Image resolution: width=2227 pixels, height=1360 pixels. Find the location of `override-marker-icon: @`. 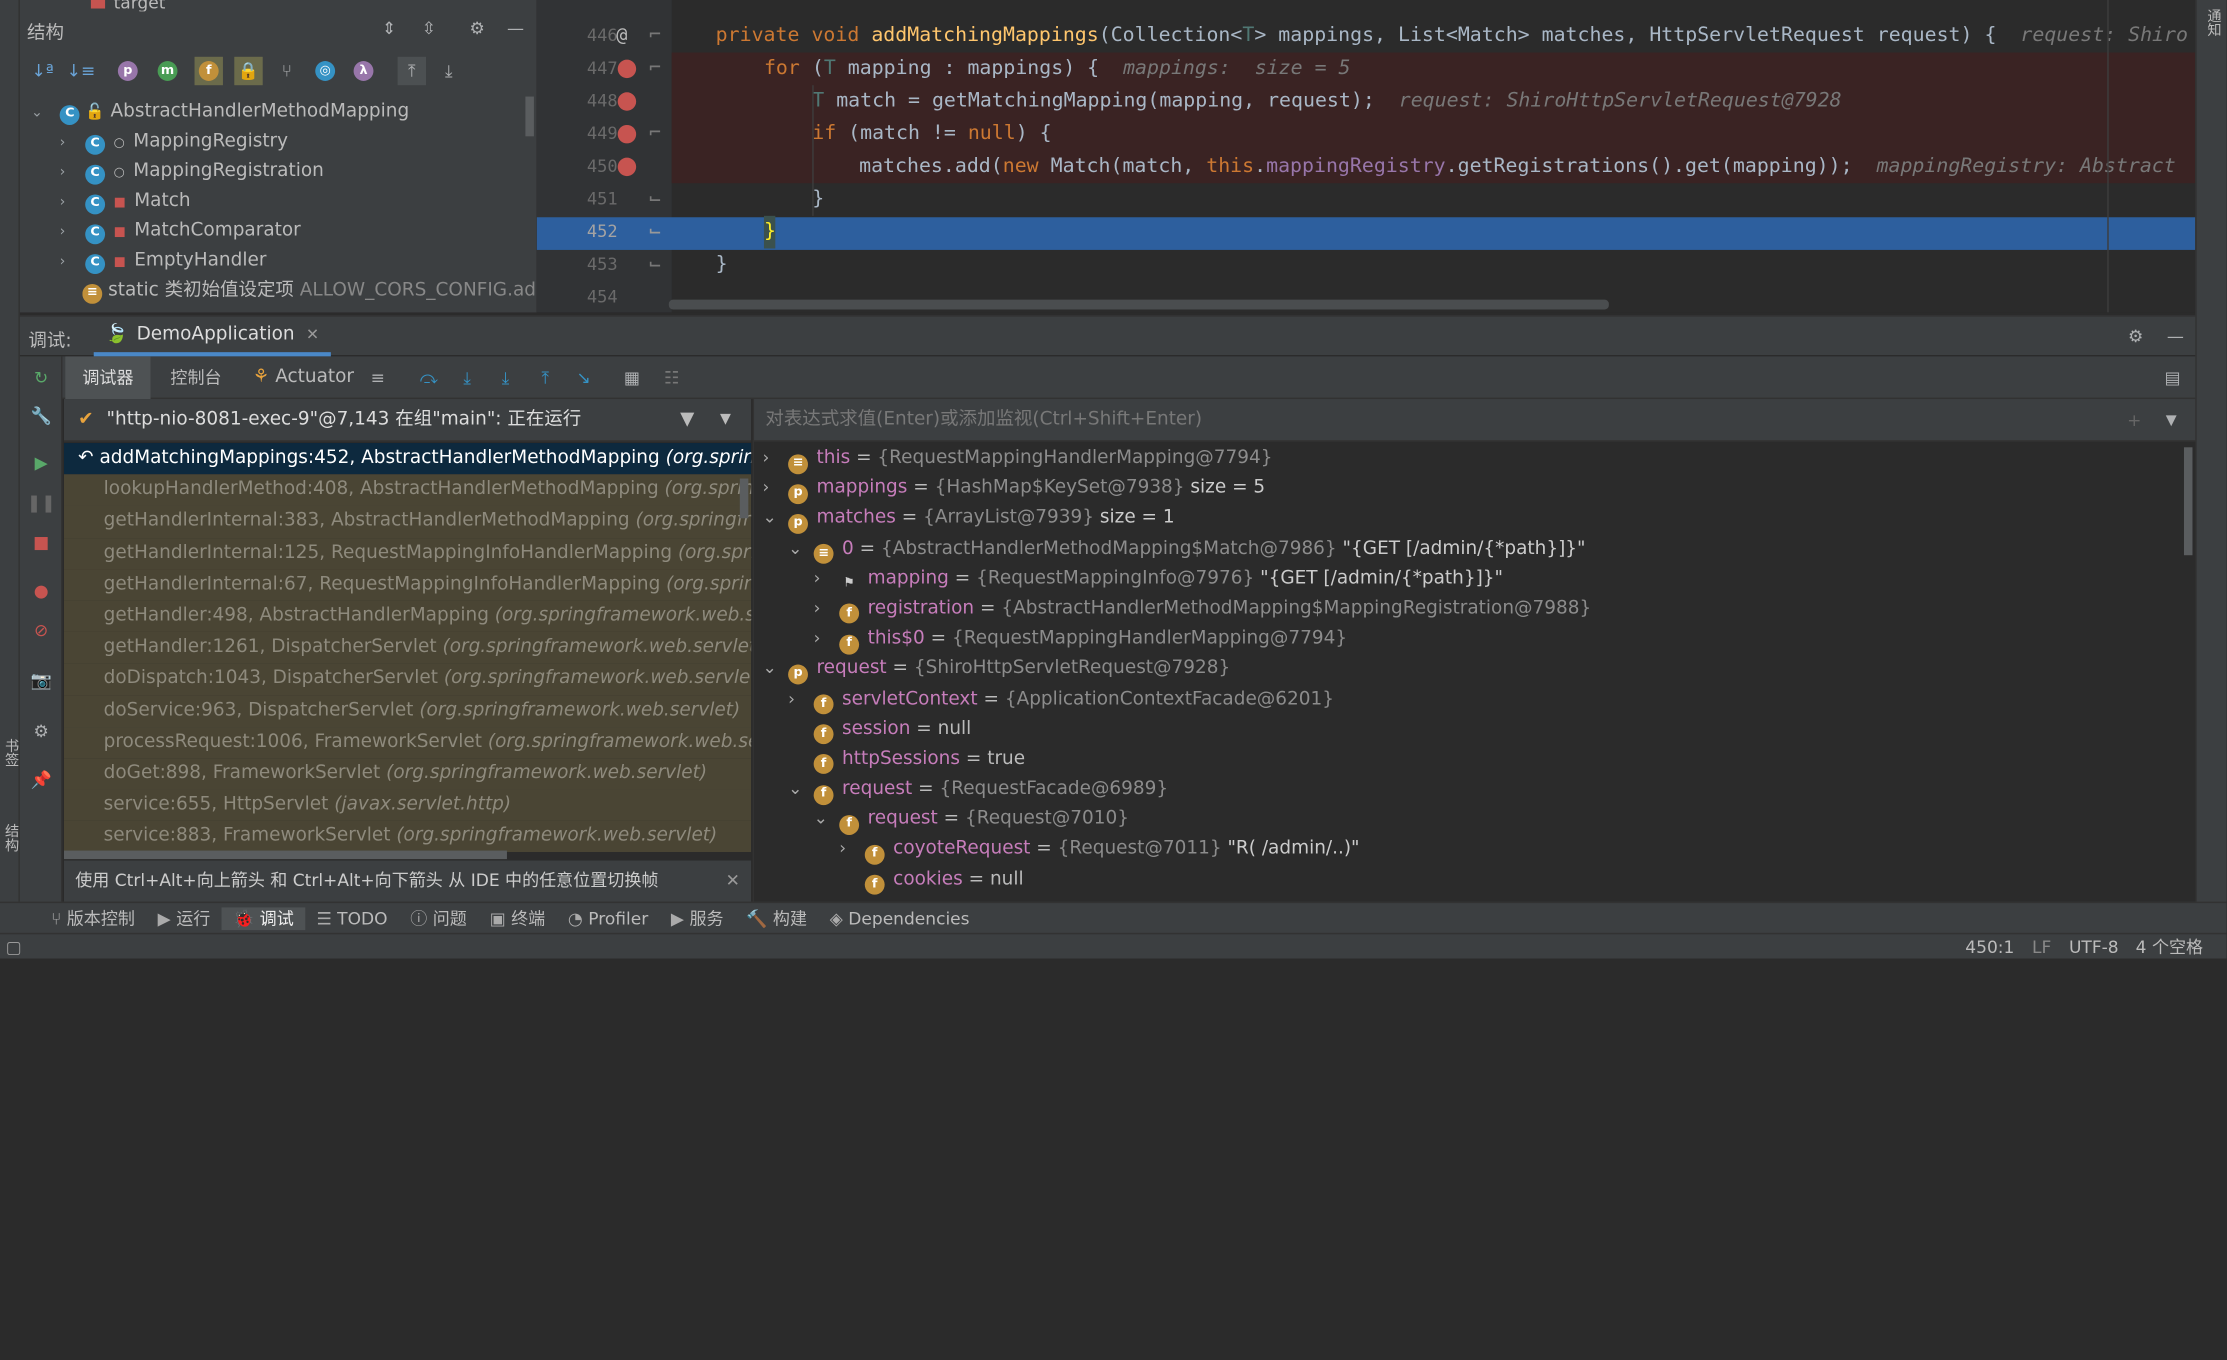

override-marker-icon: @ is located at coordinates (621, 36).